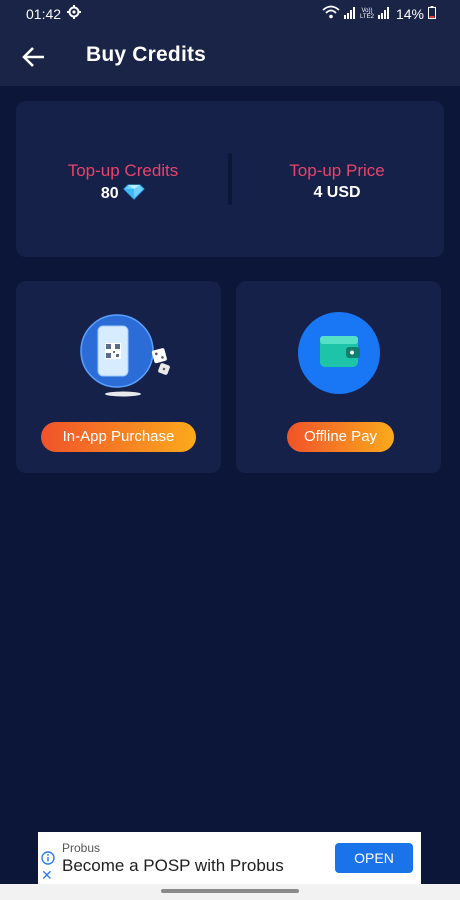  I want to click on price-label: Top-up Price, so click(337, 170).